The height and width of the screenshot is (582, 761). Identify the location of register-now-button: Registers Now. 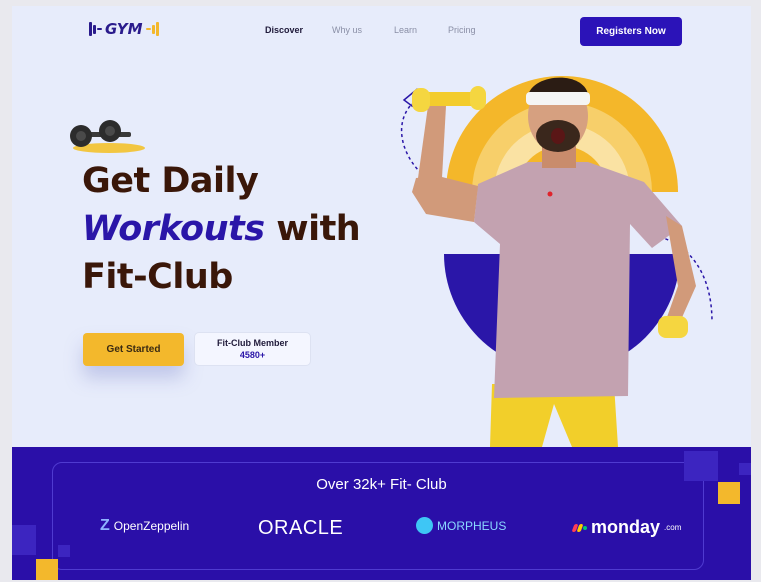
(631, 31).